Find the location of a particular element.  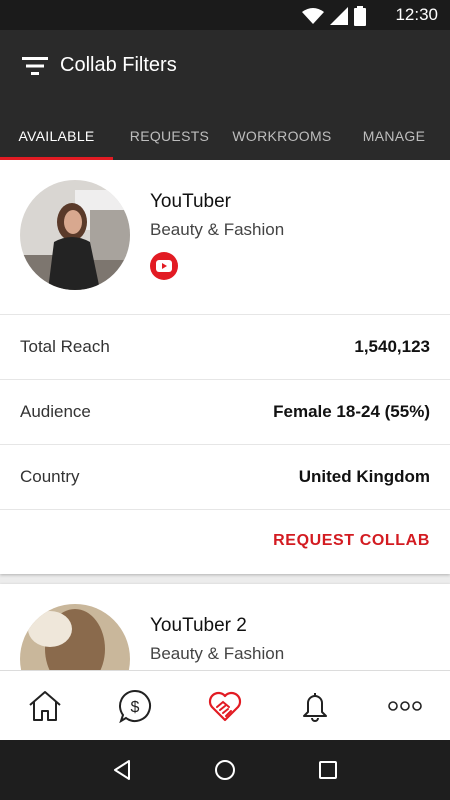

home-icon is located at coordinates (45, 705).